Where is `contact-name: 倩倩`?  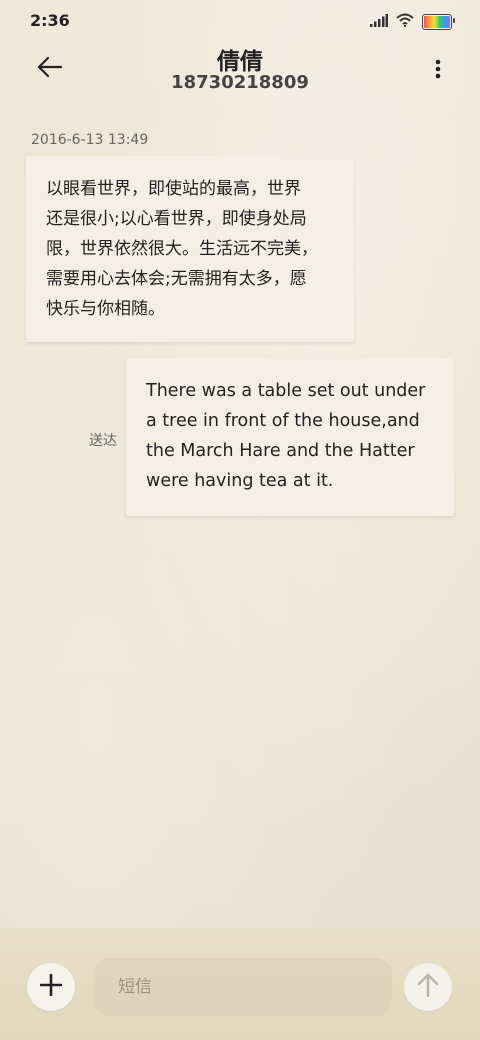
contact-name: 倩倩 is located at coordinates (240, 62).